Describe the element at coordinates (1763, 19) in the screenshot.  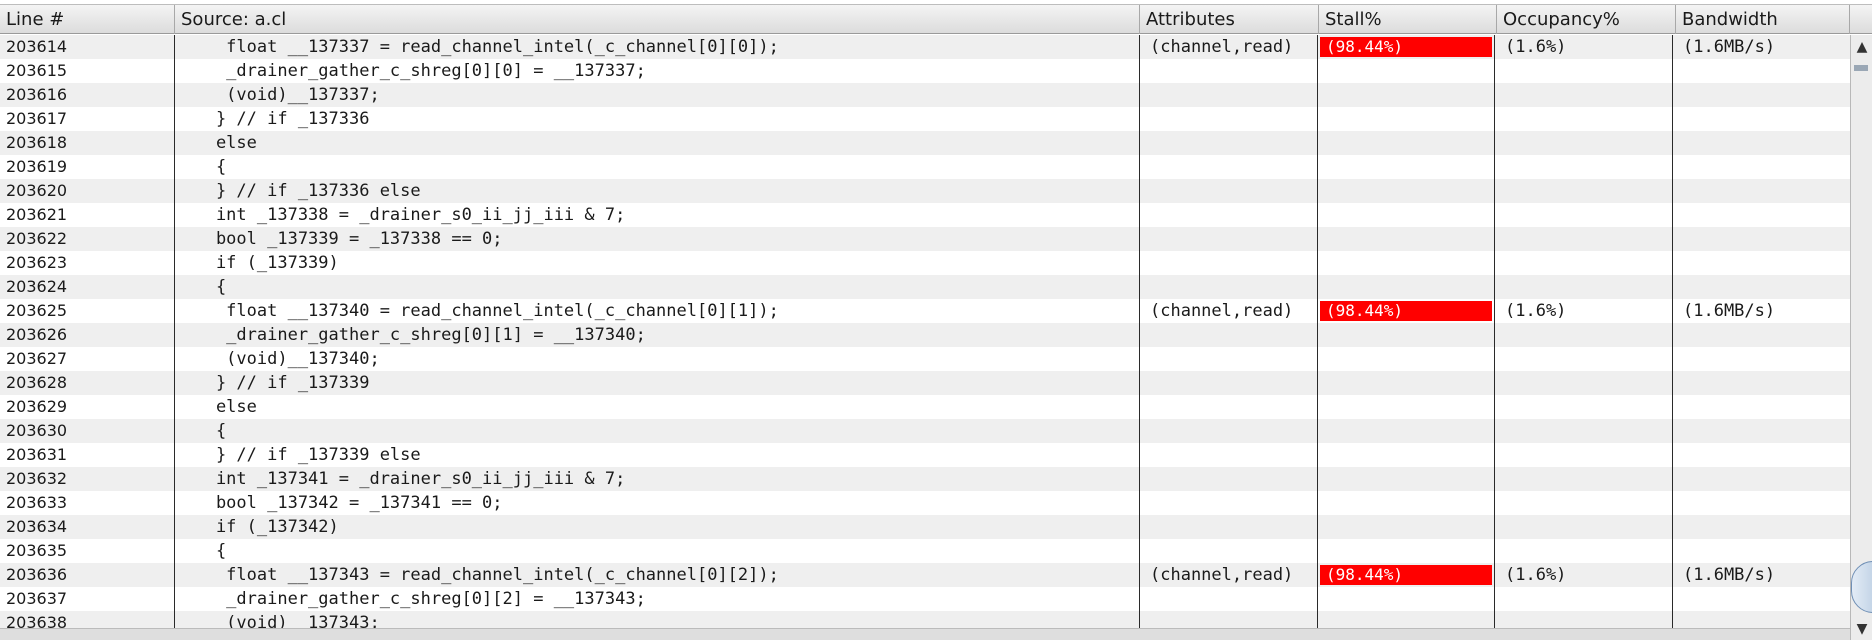
I see `column-header-bandwidth: Bandwidth` at that location.